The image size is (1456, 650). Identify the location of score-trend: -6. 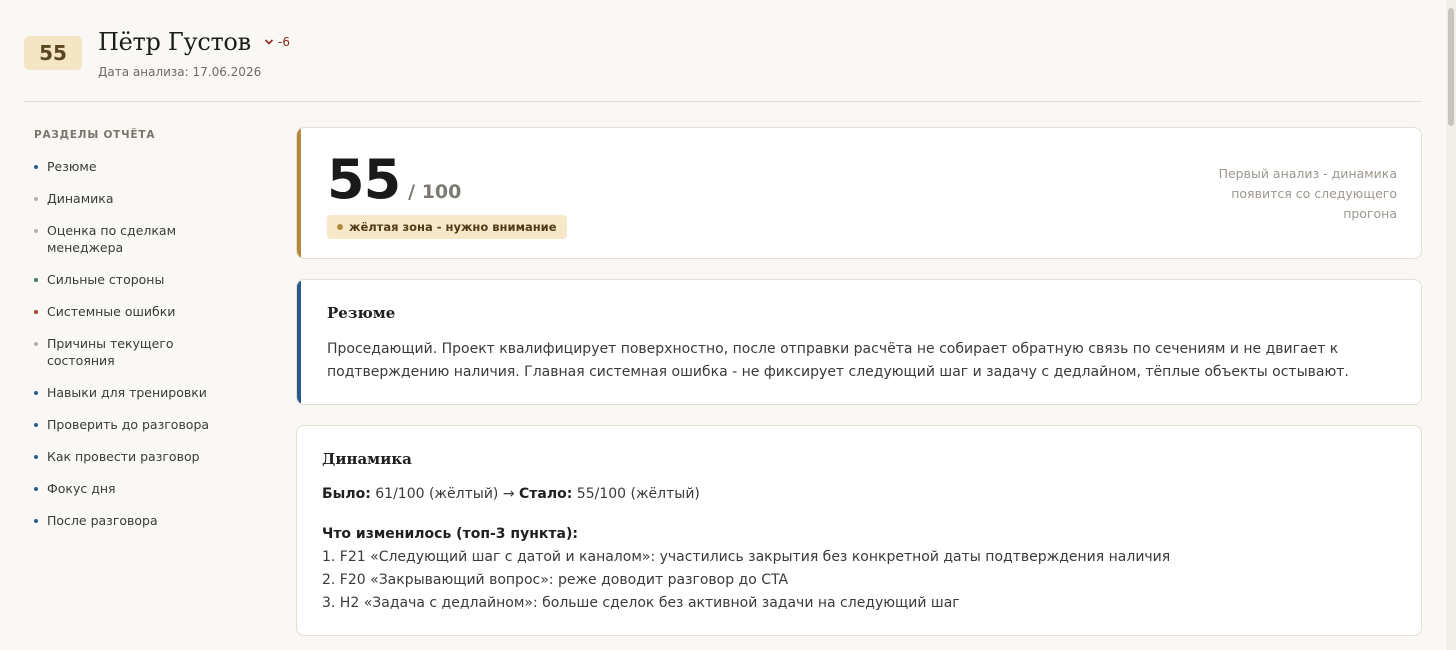
(277, 42).